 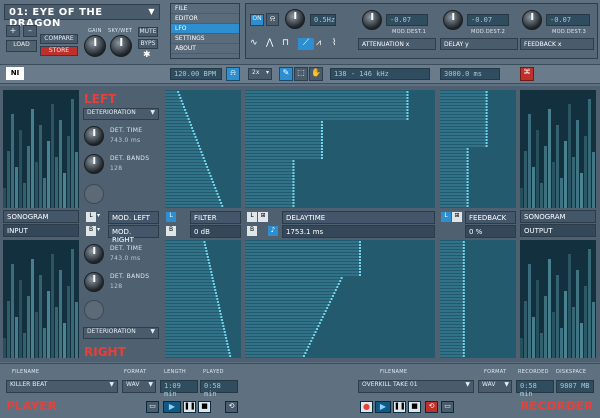 What do you see at coordinates (121, 46) in the screenshot?
I see `mix-knob` at bounding box center [121, 46].